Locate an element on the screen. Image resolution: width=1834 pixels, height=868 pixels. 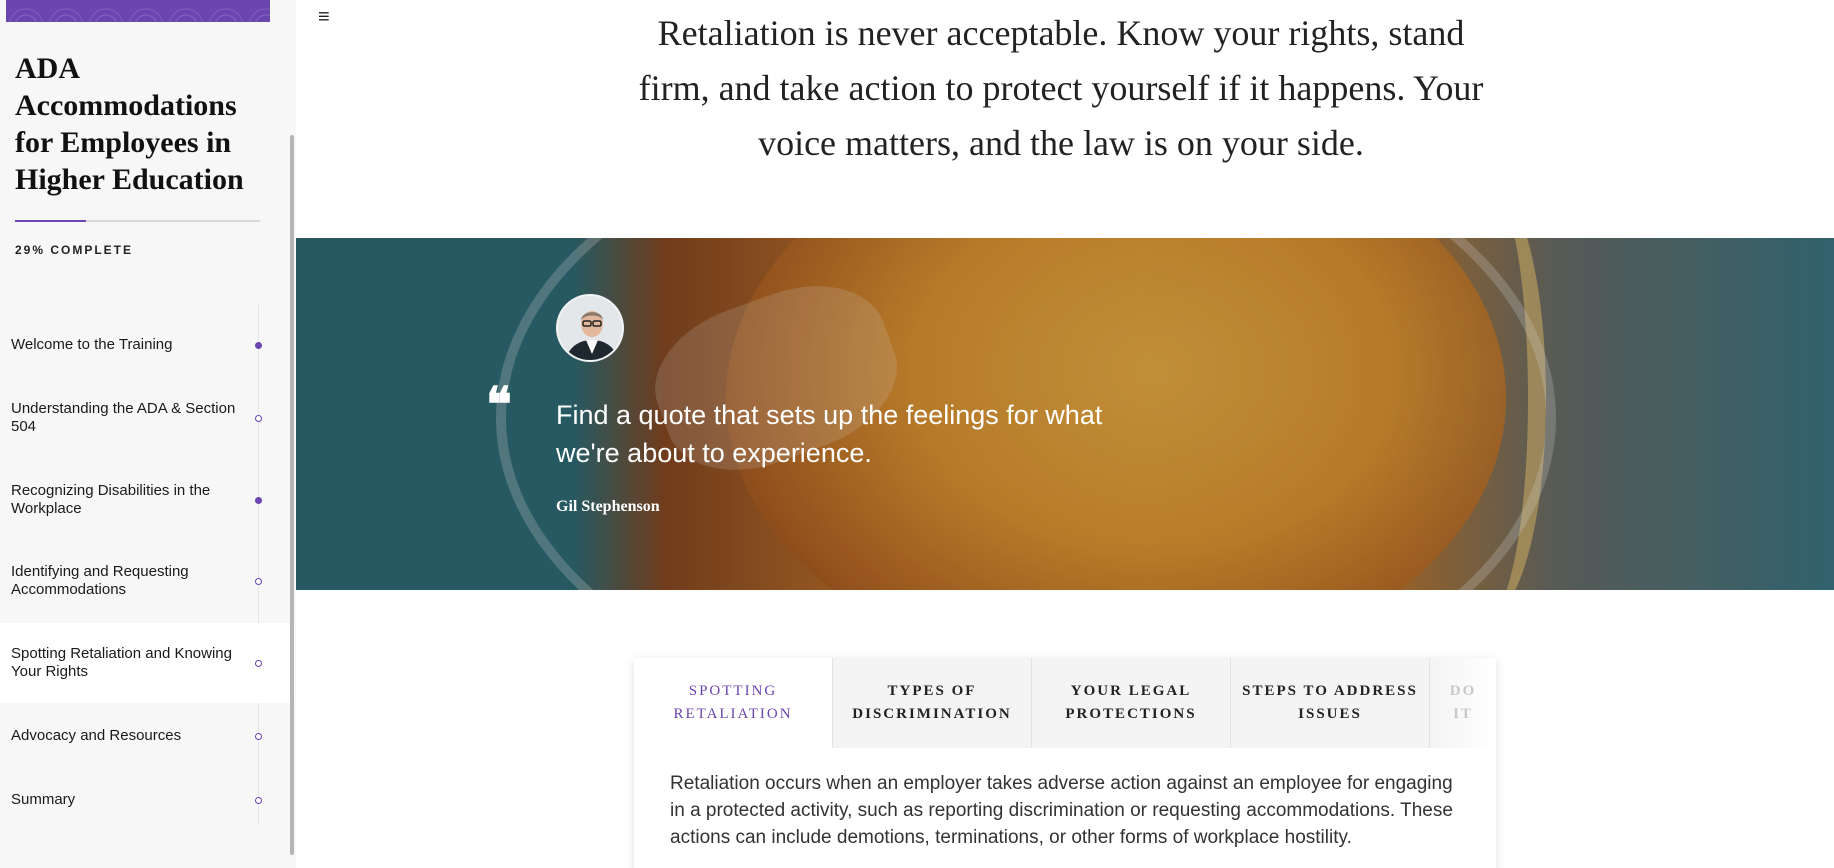
sidebar-item-welcome: Welcome to the Training is located at coordinates (145, 345).